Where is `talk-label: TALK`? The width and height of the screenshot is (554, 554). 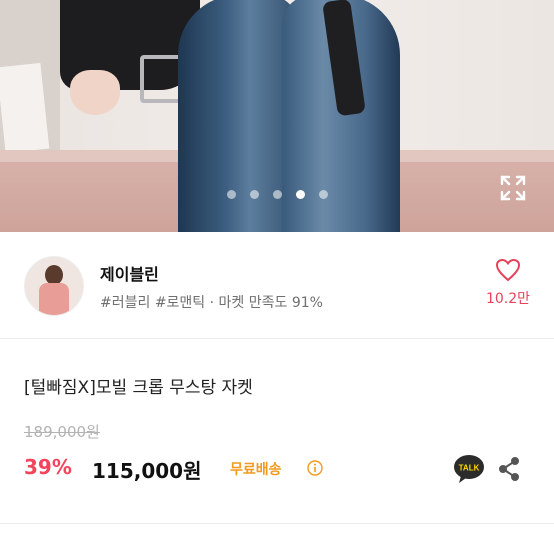 talk-label: TALK is located at coordinates (469, 468).